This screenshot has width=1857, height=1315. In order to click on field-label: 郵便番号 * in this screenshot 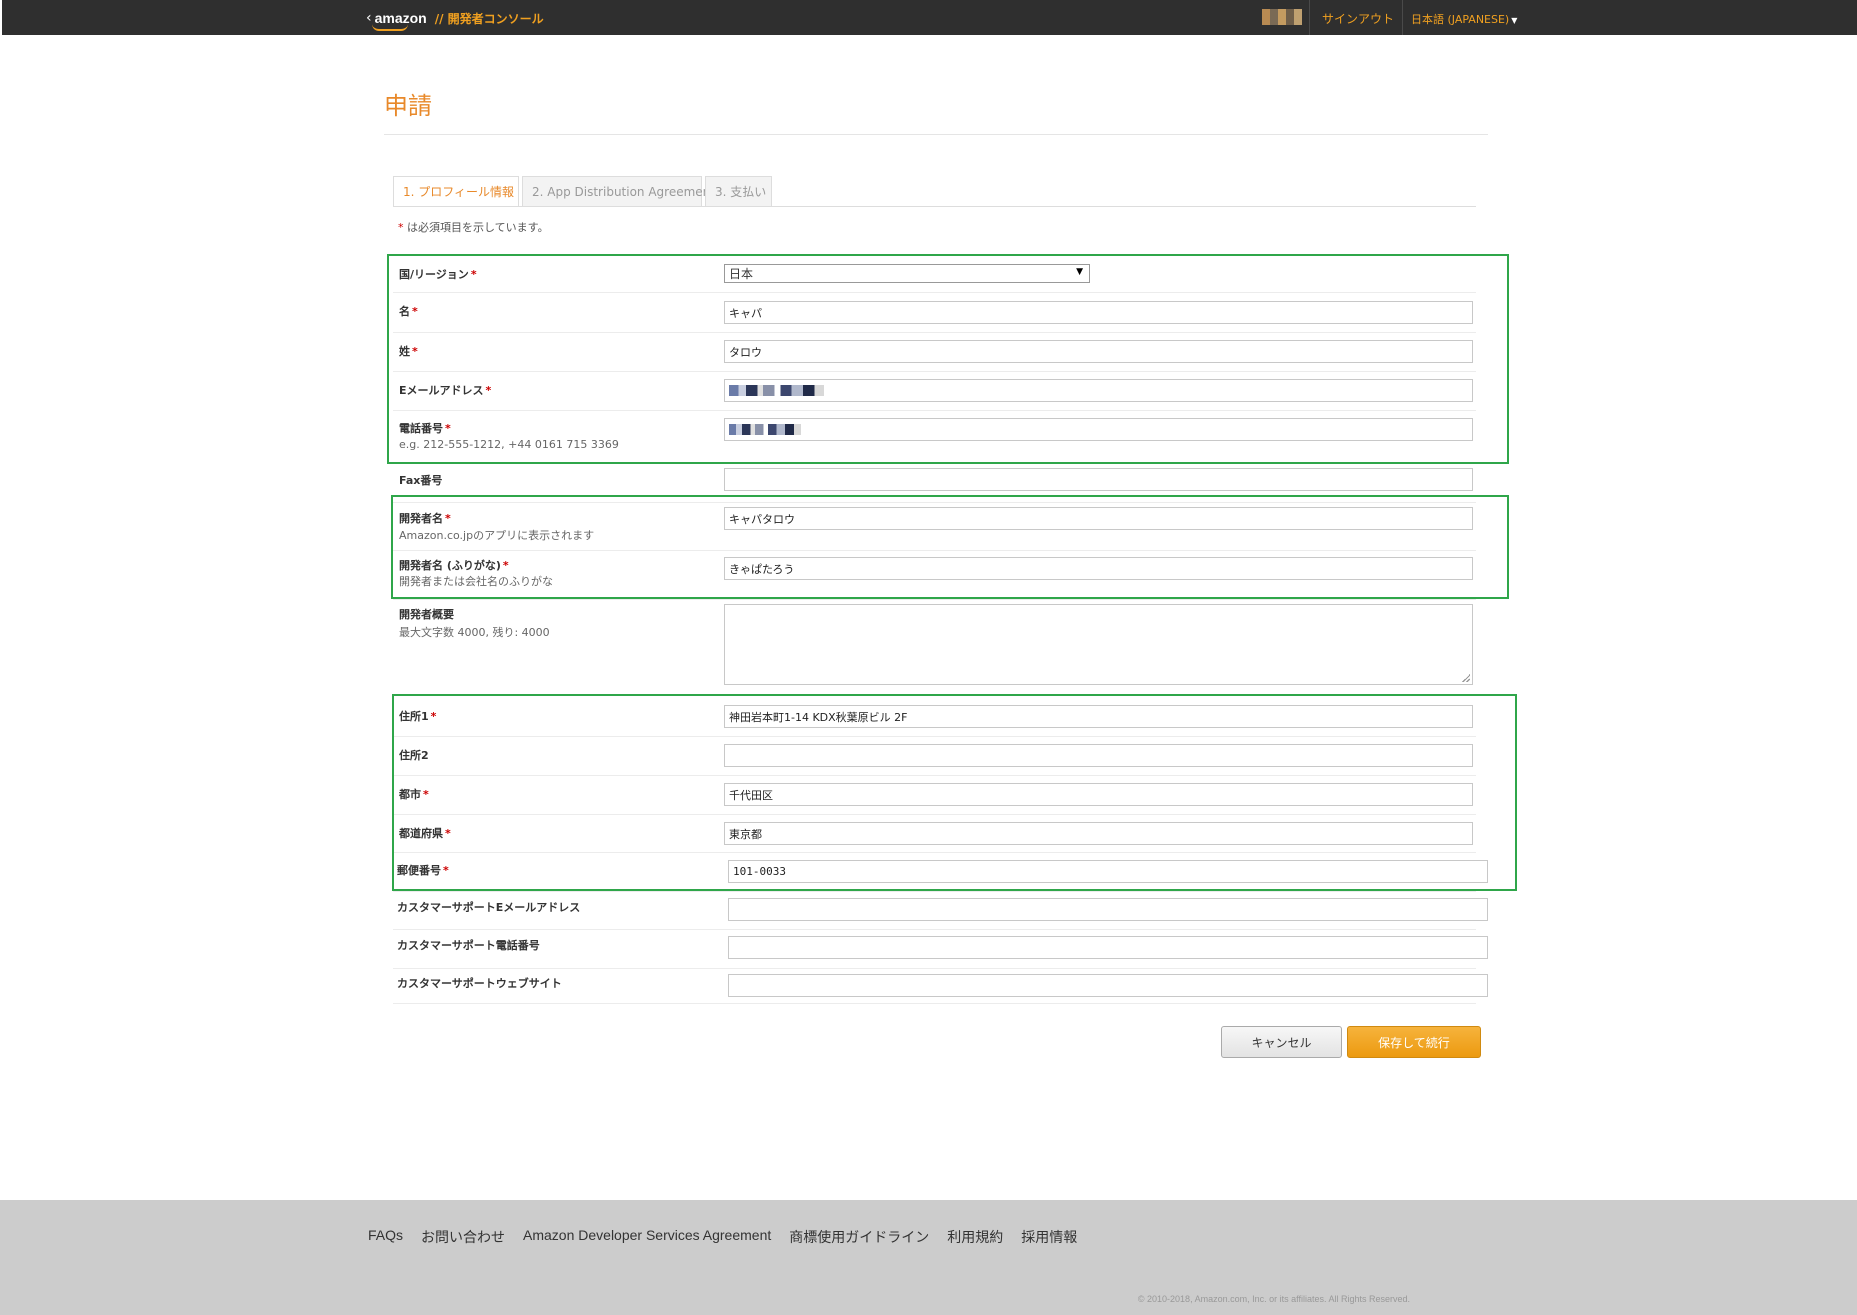, I will do `click(423, 870)`.